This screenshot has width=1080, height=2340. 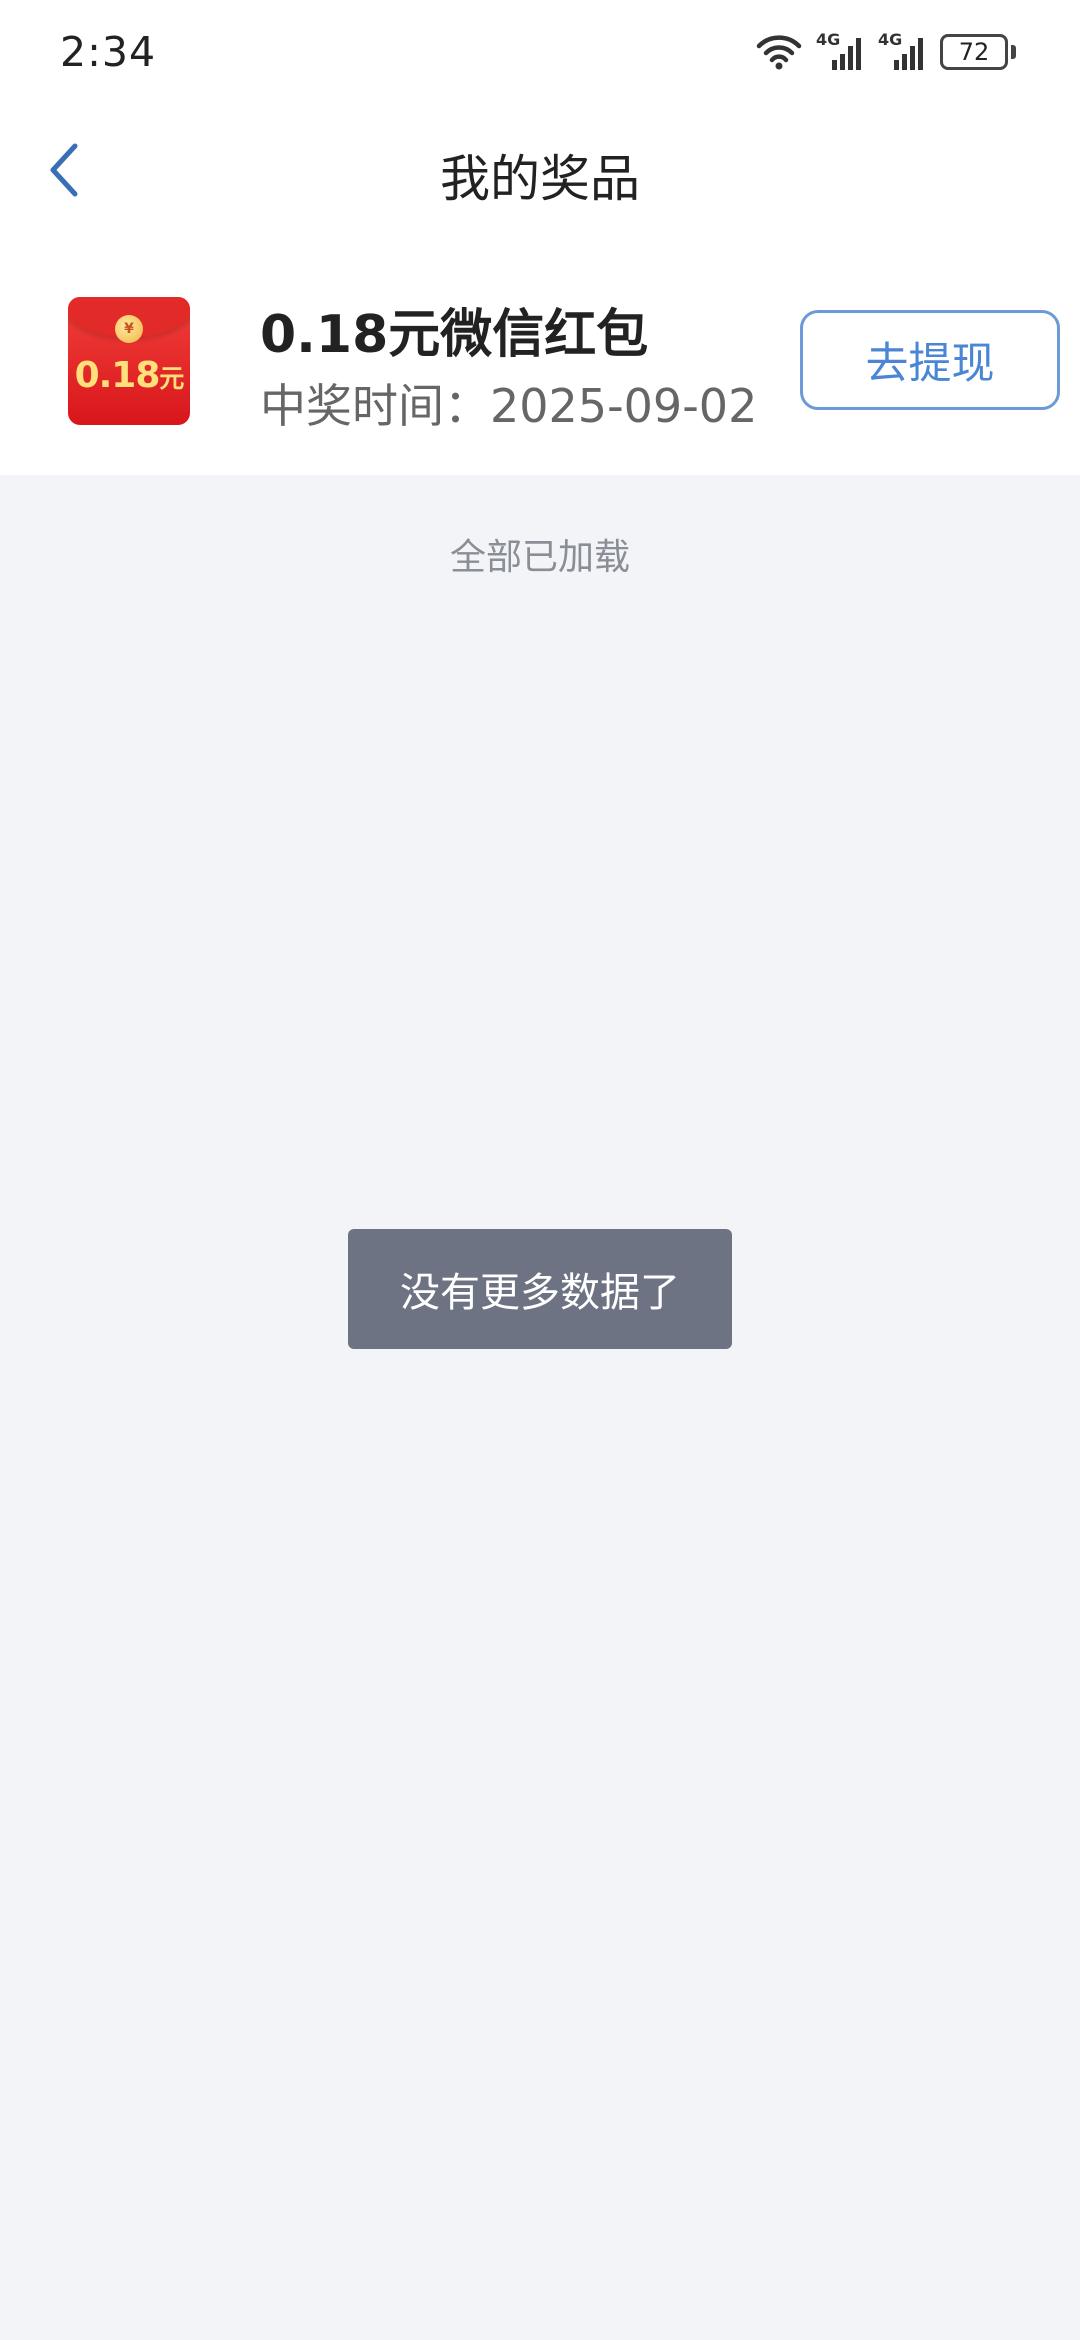 What do you see at coordinates (930, 360) in the screenshot?
I see `withdraw-button: 去提现` at bounding box center [930, 360].